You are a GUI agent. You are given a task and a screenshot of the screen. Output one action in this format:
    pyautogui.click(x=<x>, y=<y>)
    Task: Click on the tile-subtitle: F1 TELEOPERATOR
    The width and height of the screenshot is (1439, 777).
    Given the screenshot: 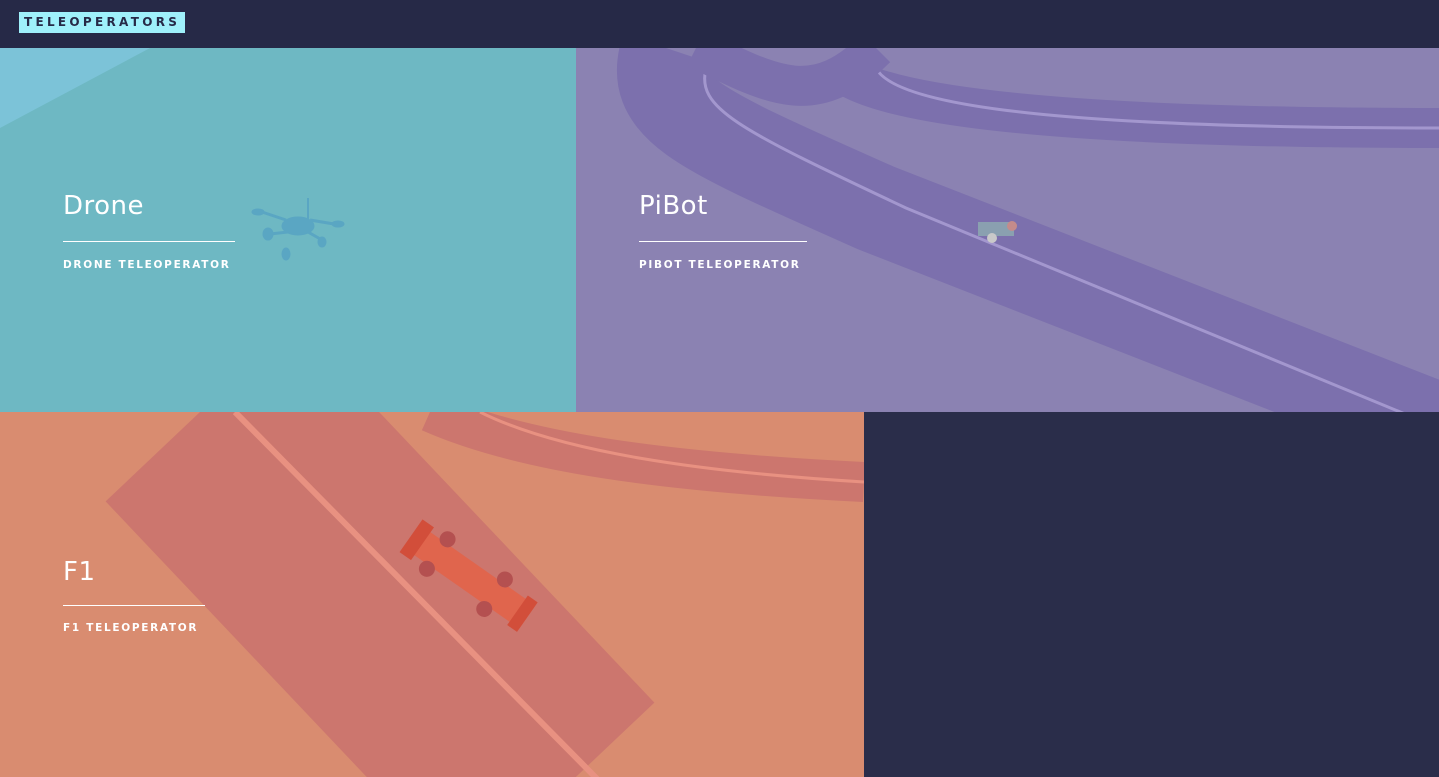 What is the action you would take?
    pyautogui.click(x=131, y=628)
    